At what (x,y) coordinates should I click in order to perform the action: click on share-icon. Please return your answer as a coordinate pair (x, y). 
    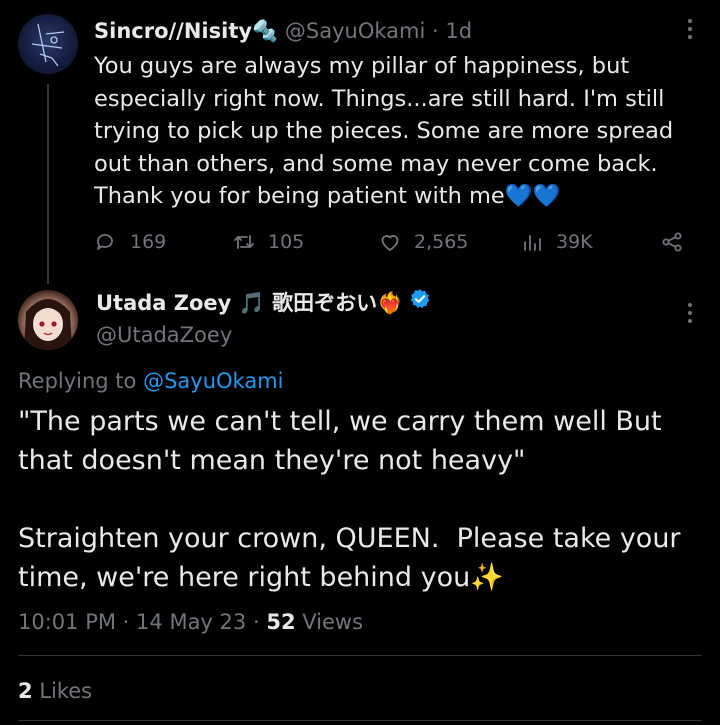
    Looking at the image, I should click on (672, 242).